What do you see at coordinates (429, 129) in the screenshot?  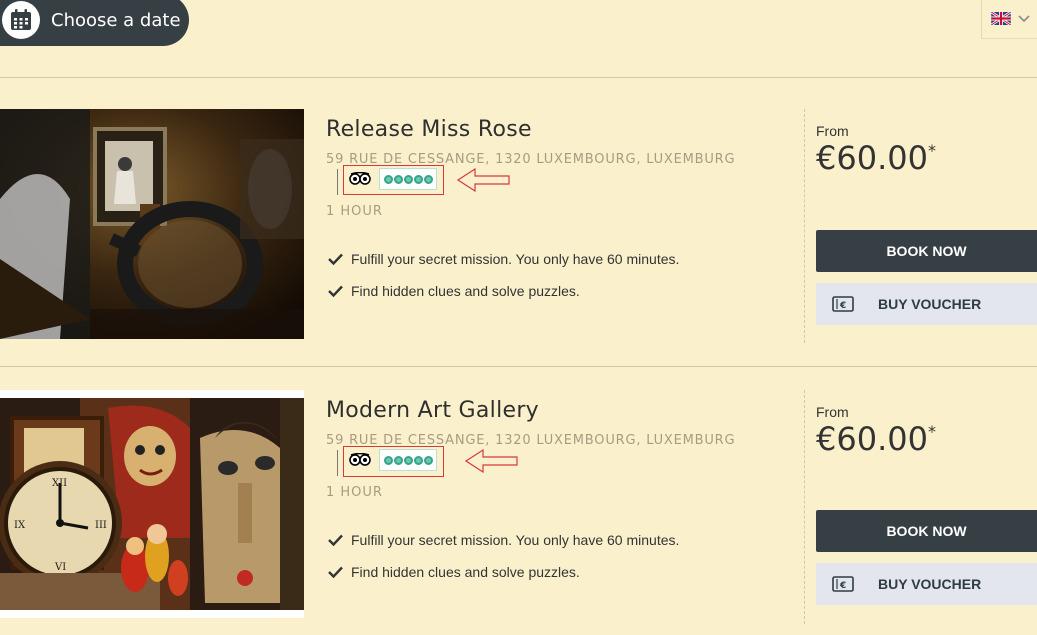 I see `room-title: Release Miss Rose` at bounding box center [429, 129].